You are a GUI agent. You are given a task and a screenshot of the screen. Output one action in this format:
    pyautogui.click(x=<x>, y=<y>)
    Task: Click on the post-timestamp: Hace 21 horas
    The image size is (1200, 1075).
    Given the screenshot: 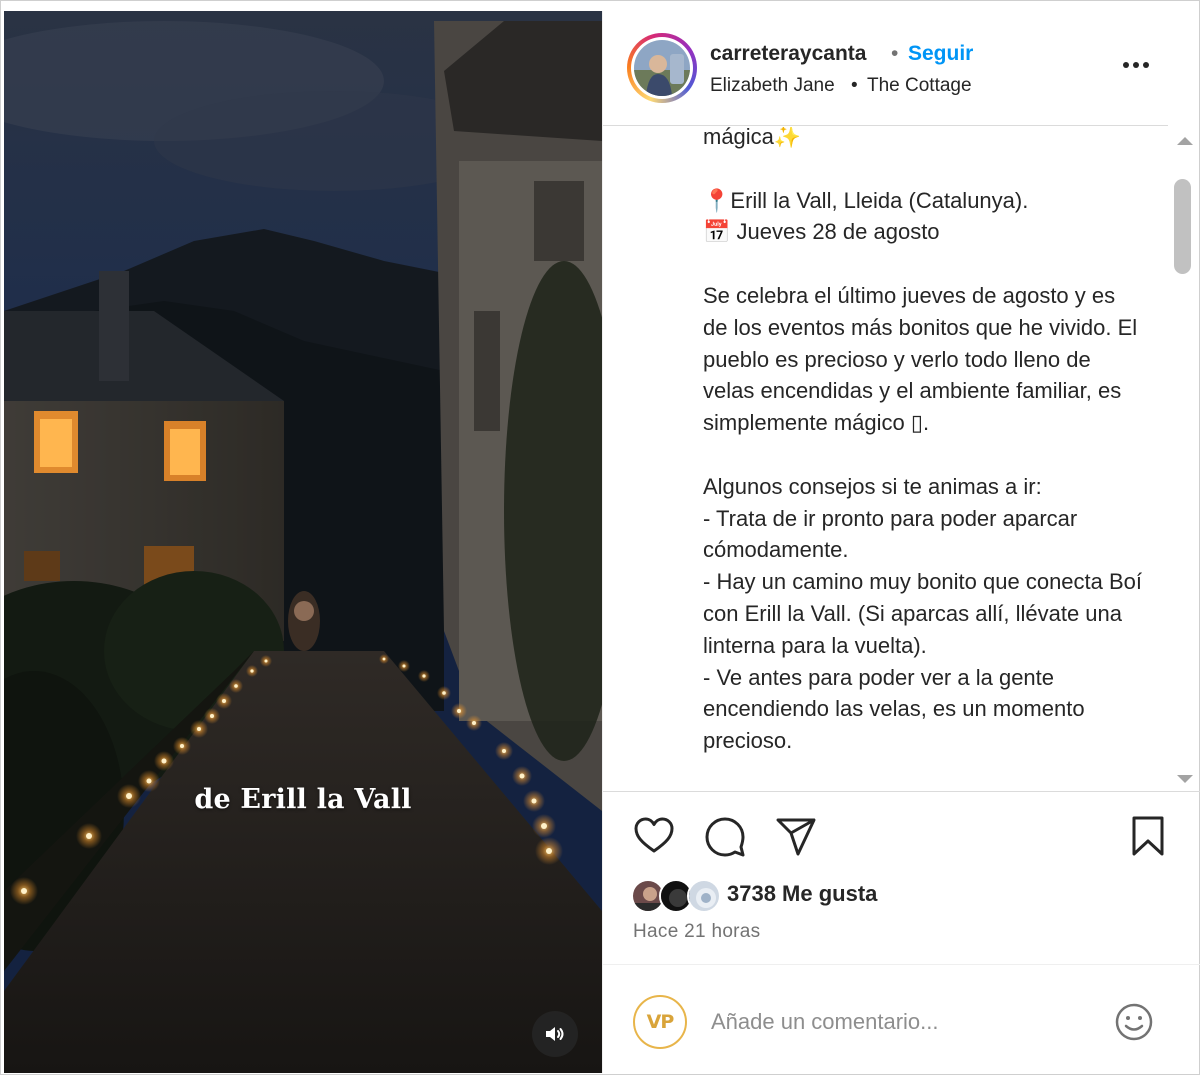 What is the action you would take?
    pyautogui.click(x=696, y=932)
    